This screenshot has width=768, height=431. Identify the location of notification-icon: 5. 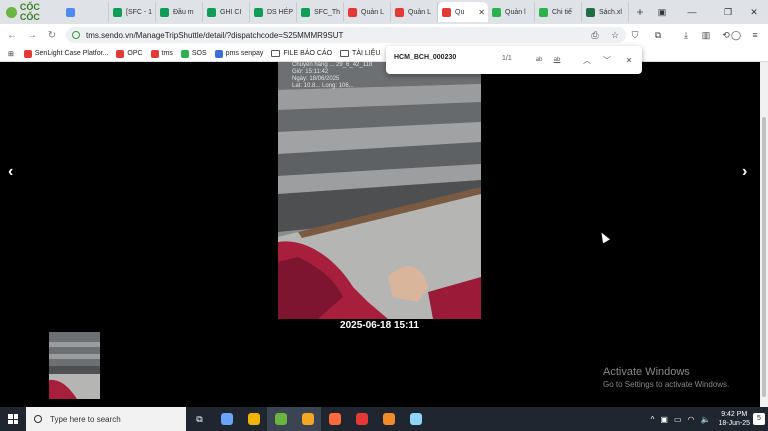
(759, 419).